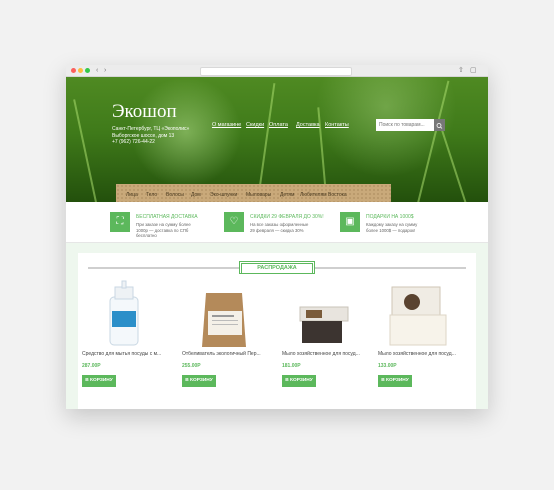  I want to click on nav-delivery: Доставка, so click(308, 125).